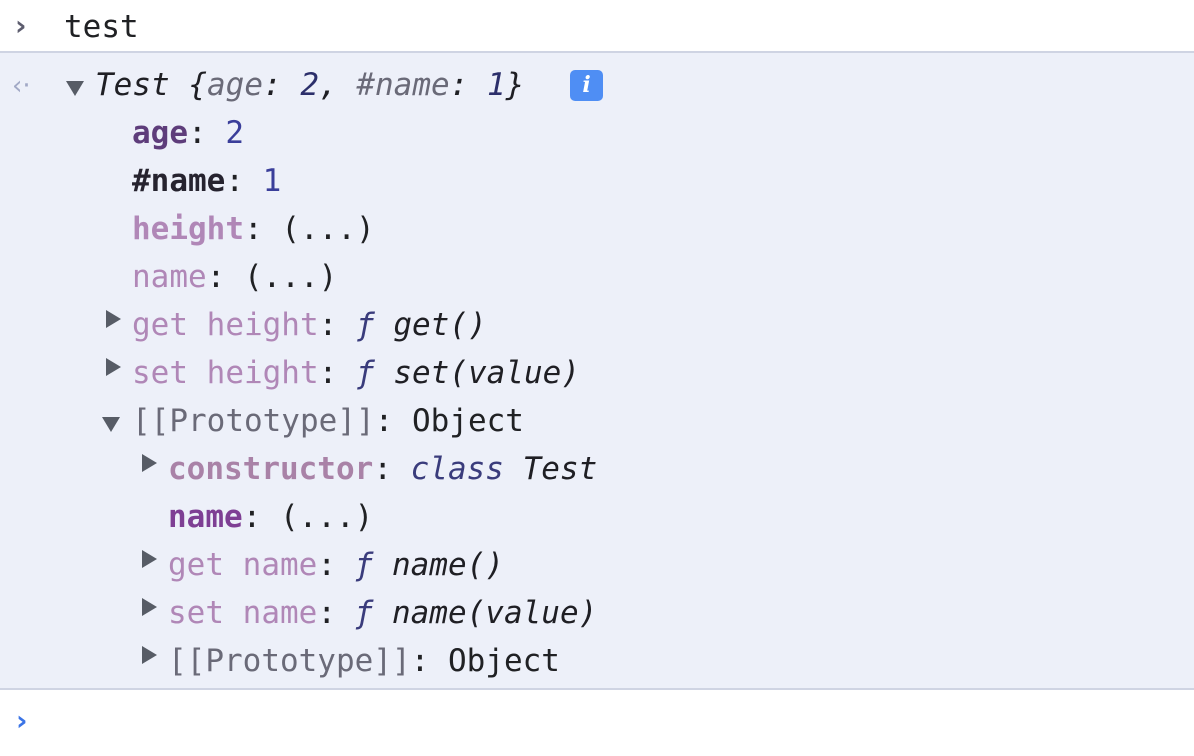 The height and width of the screenshot is (756, 1194). What do you see at coordinates (243, 565) in the screenshot?
I see `property-key: get name` at bounding box center [243, 565].